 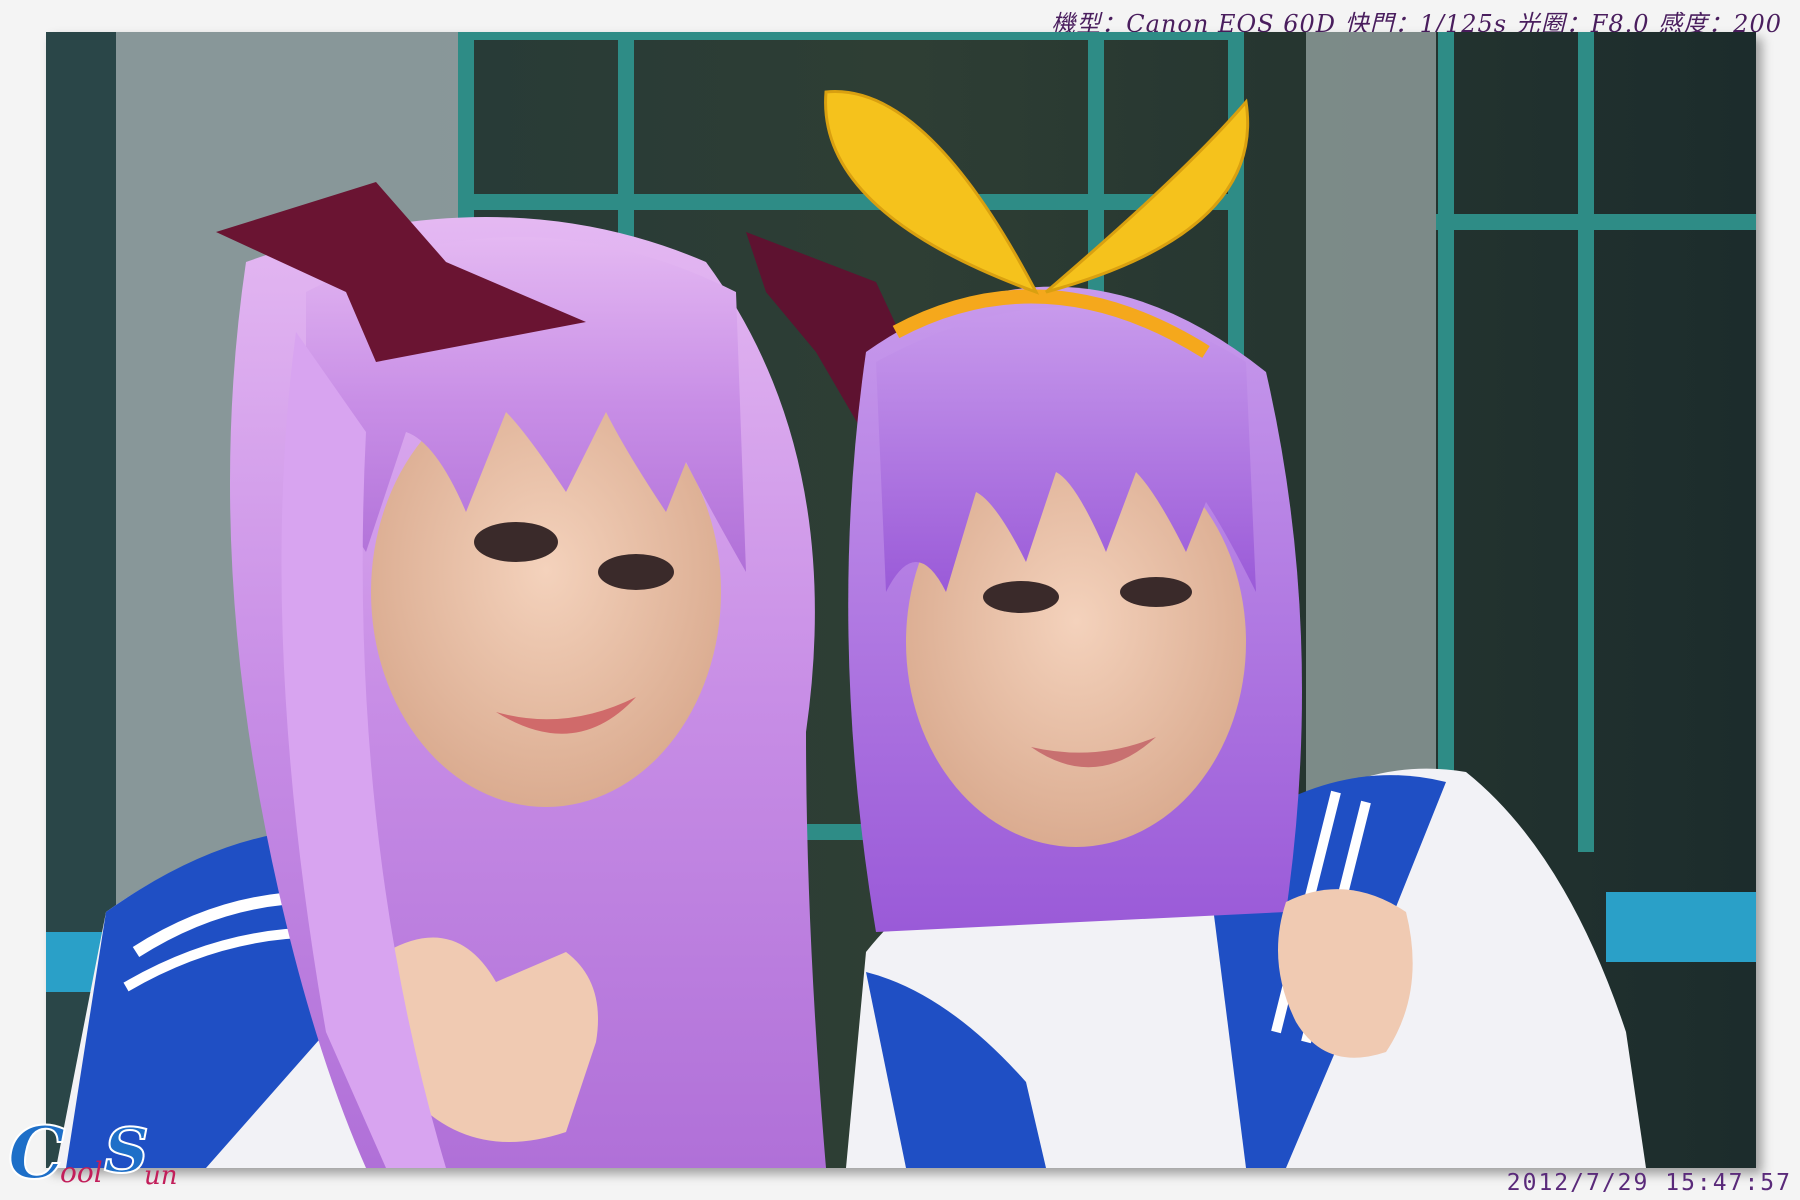 I want to click on svg-text: S, so click(x=126, y=1150).